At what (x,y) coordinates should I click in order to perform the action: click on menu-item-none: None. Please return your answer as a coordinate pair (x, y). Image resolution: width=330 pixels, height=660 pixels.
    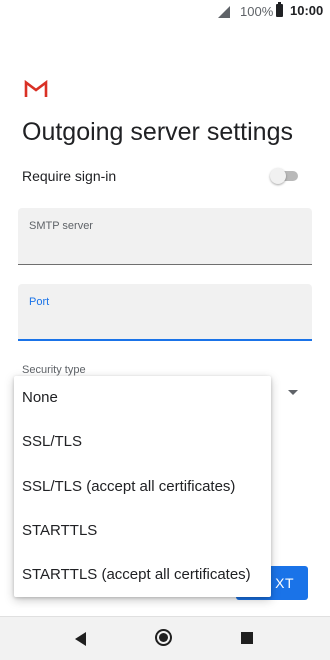
    Looking at the image, I should click on (142, 398).